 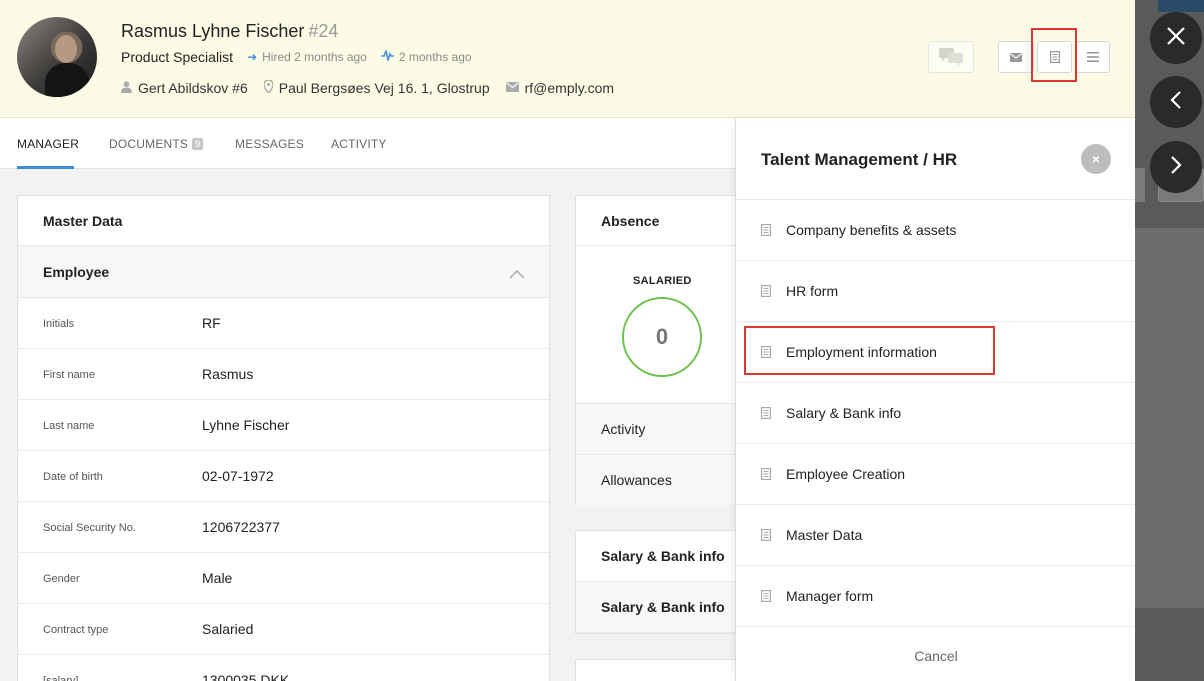 I want to click on address-text: Paul Bergsøes Vej 16. 1, Glostrup, so click(x=384, y=88).